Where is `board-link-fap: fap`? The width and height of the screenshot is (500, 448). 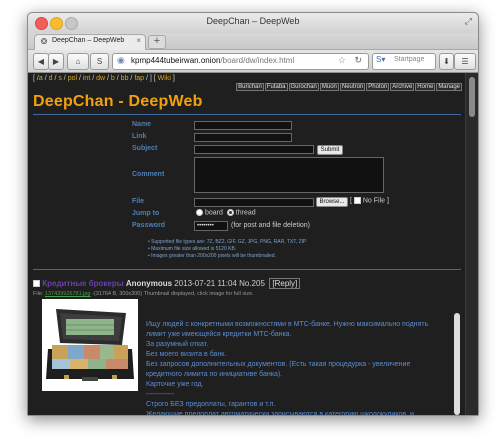
board-link-fap: fap is located at coordinates (139, 78).